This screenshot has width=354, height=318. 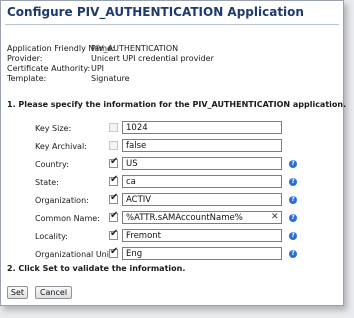 What do you see at coordinates (52, 164) in the screenshot?
I see `field-label: Country:` at bounding box center [52, 164].